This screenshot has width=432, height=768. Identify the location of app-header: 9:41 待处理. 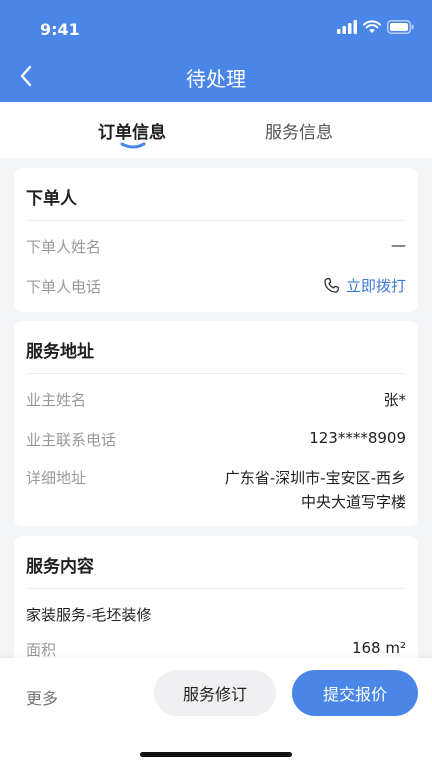
(216, 51).